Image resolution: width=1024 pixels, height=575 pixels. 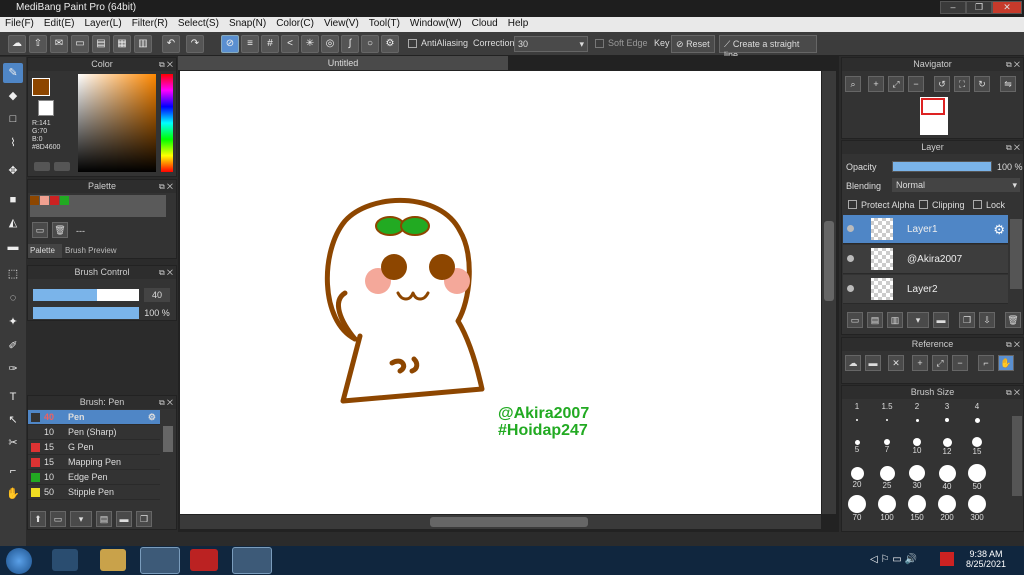 What do you see at coordinates (117, 123) in the screenshot?
I see `saturation-value-picker` at bounding box center [117, 123].